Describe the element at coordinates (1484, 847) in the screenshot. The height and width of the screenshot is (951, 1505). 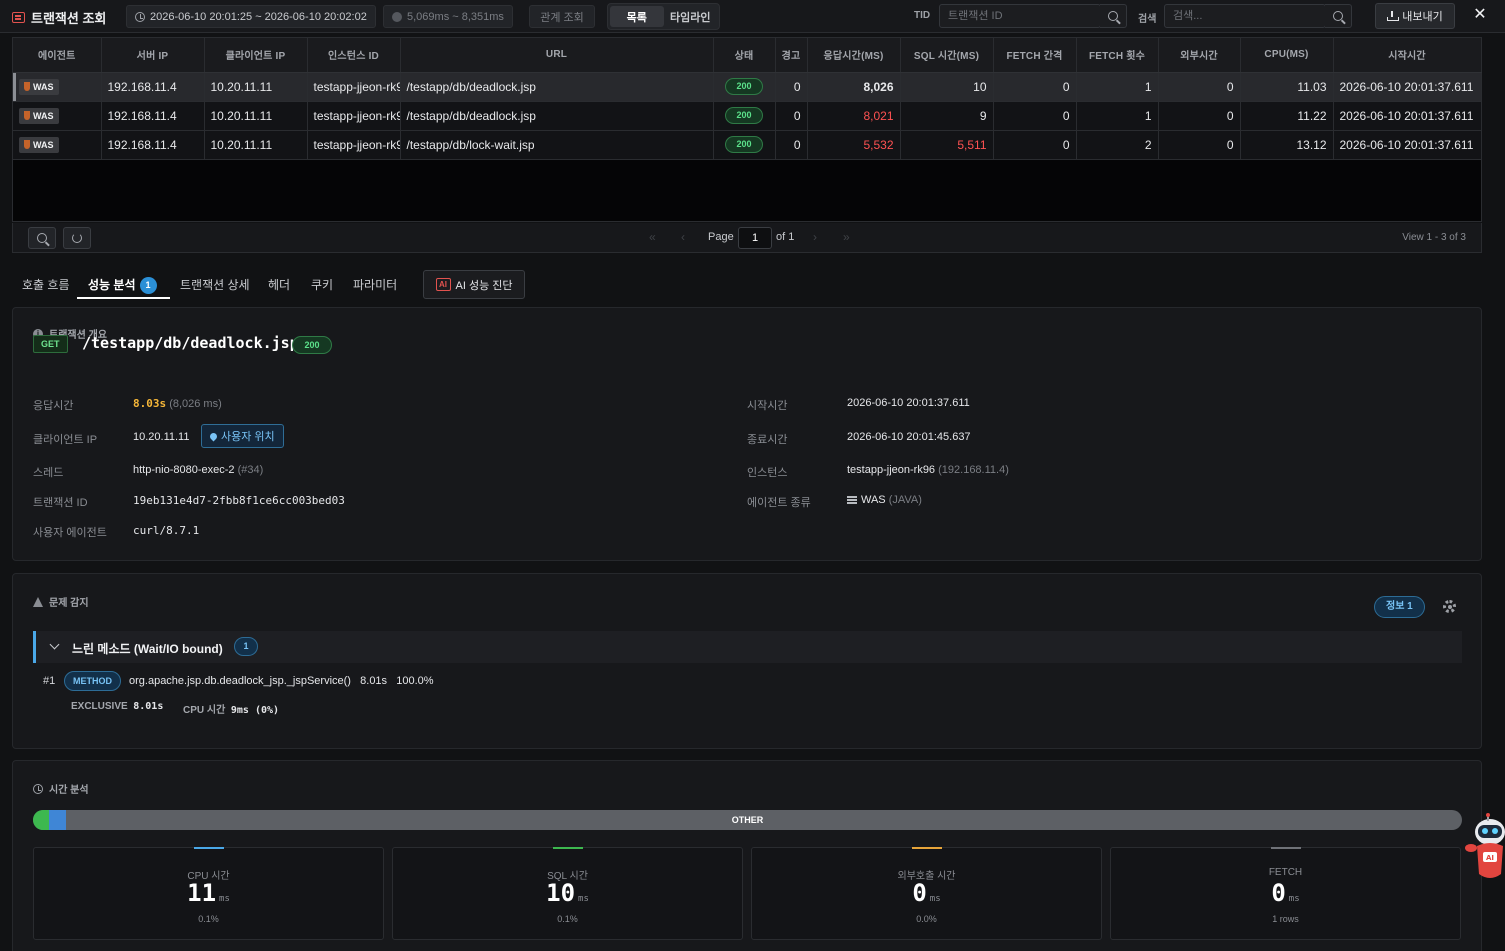
I see `ai-assistant-robot-icon: AI` at that location.